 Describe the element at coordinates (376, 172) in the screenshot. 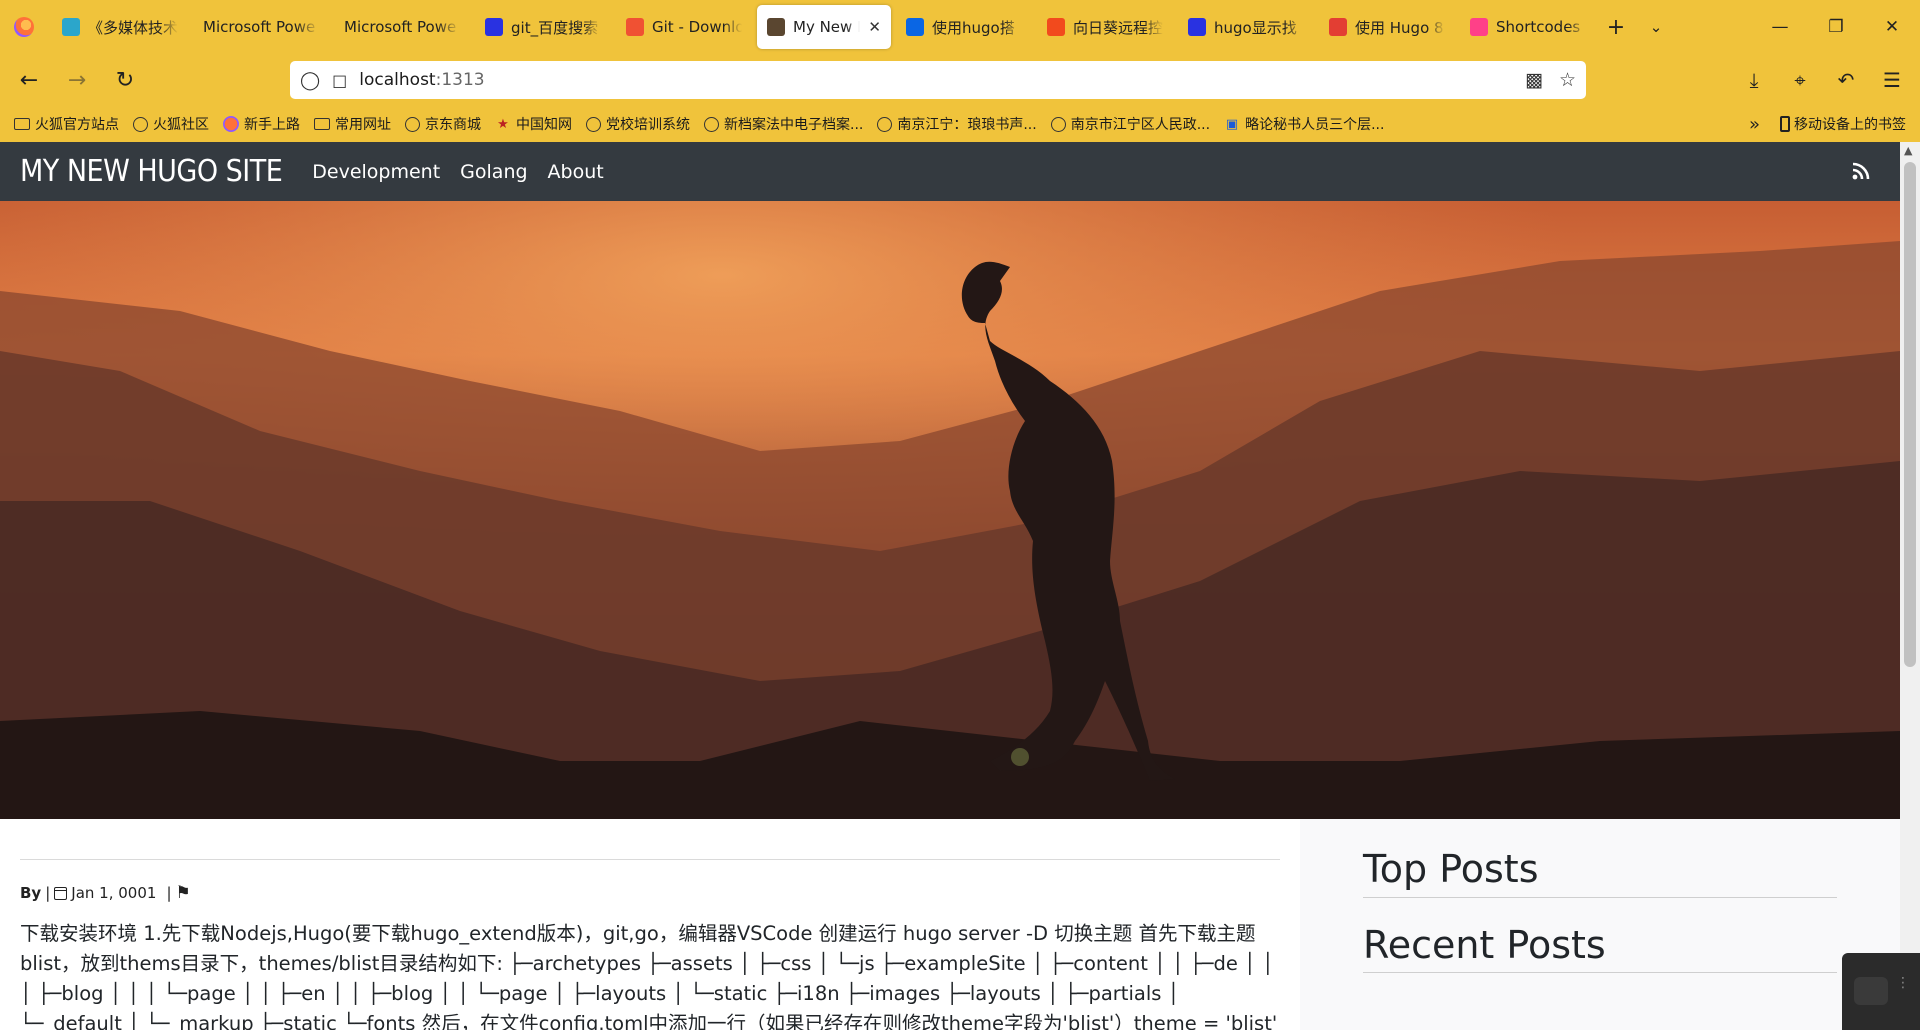

I see `nav-link-development: Development` at that location.